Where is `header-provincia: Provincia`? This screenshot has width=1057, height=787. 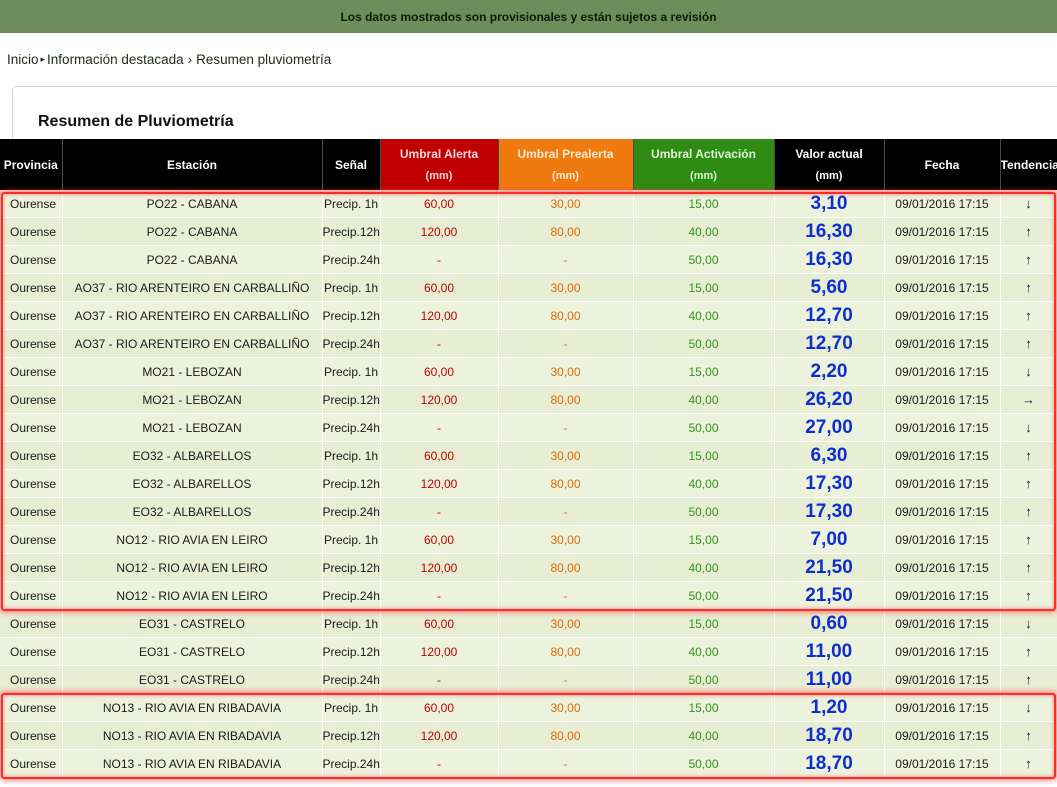
header-provincia: Provincia is located at coordinates (31, 164).